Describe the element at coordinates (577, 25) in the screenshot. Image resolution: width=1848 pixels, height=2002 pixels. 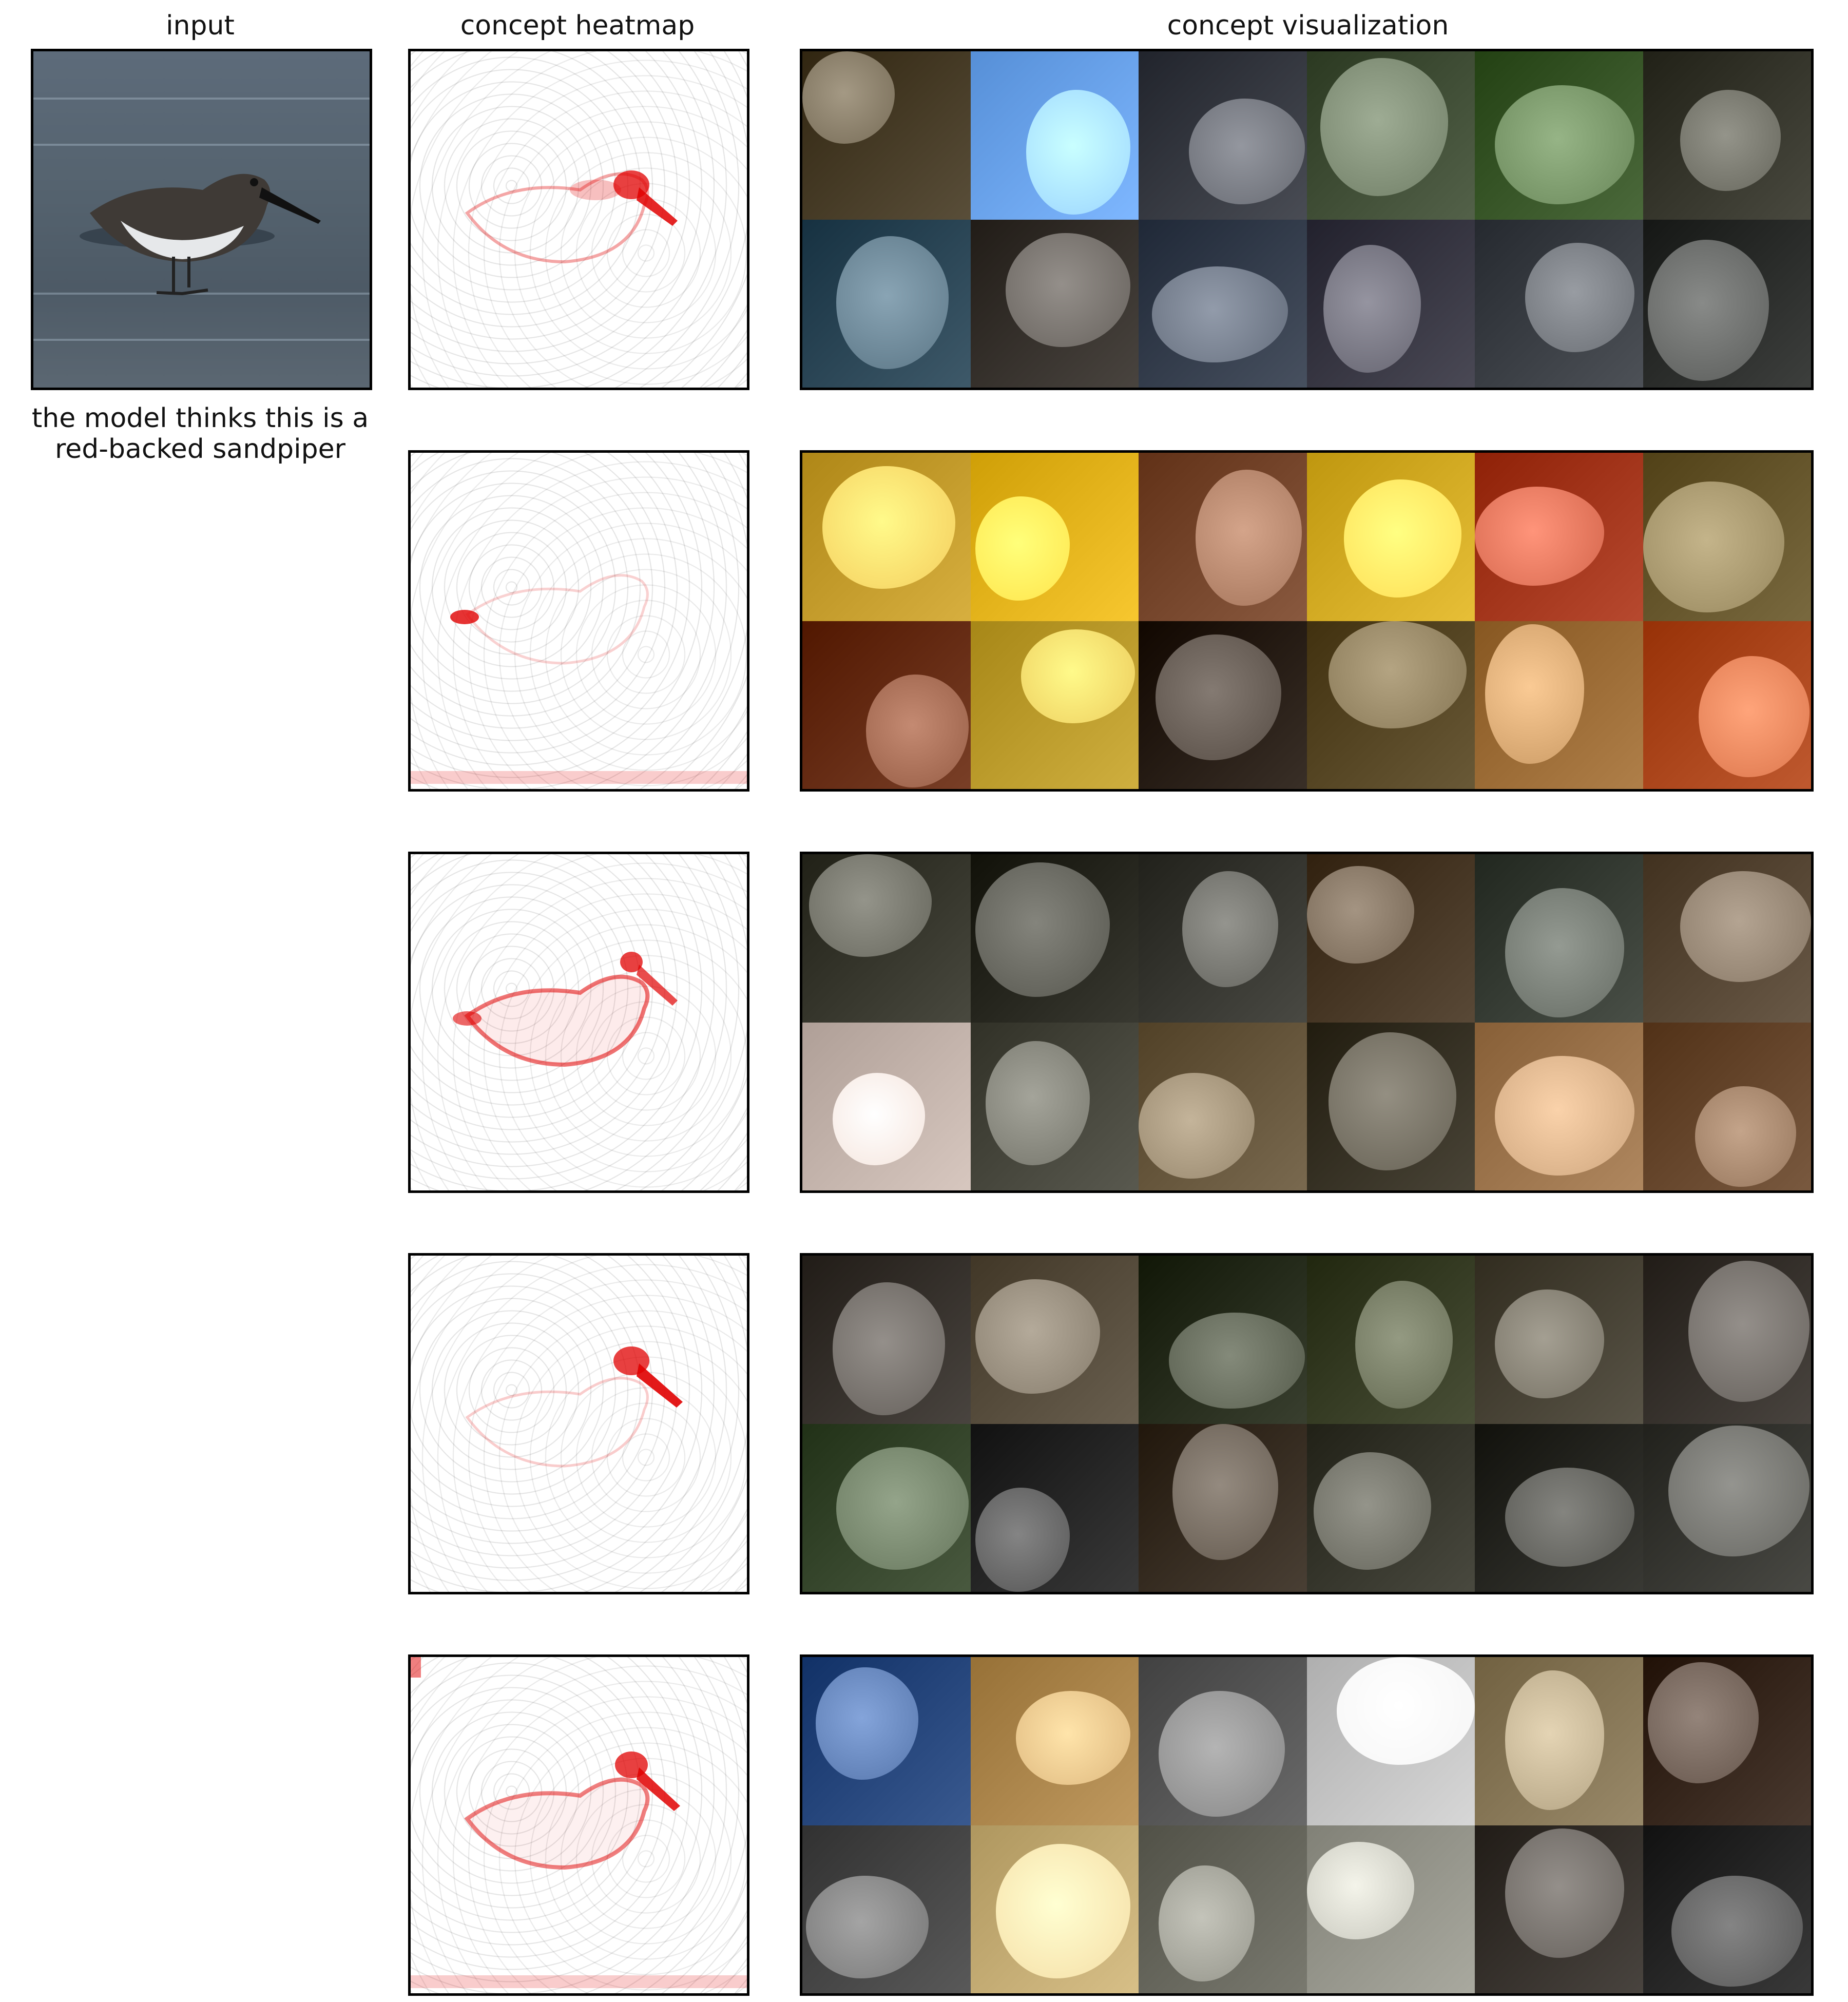
I see `heatmap-column-title: concept heatmap` at that location.